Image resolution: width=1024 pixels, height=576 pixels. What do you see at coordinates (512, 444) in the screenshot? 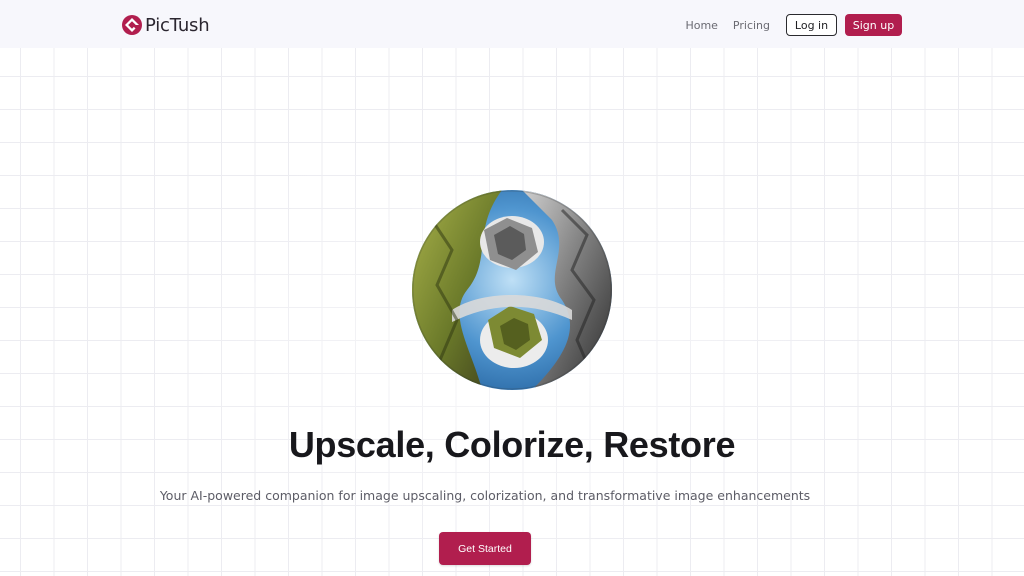
I see `hero-title: Upscale, Colorize, Restore` at bounding box center [512, 444].